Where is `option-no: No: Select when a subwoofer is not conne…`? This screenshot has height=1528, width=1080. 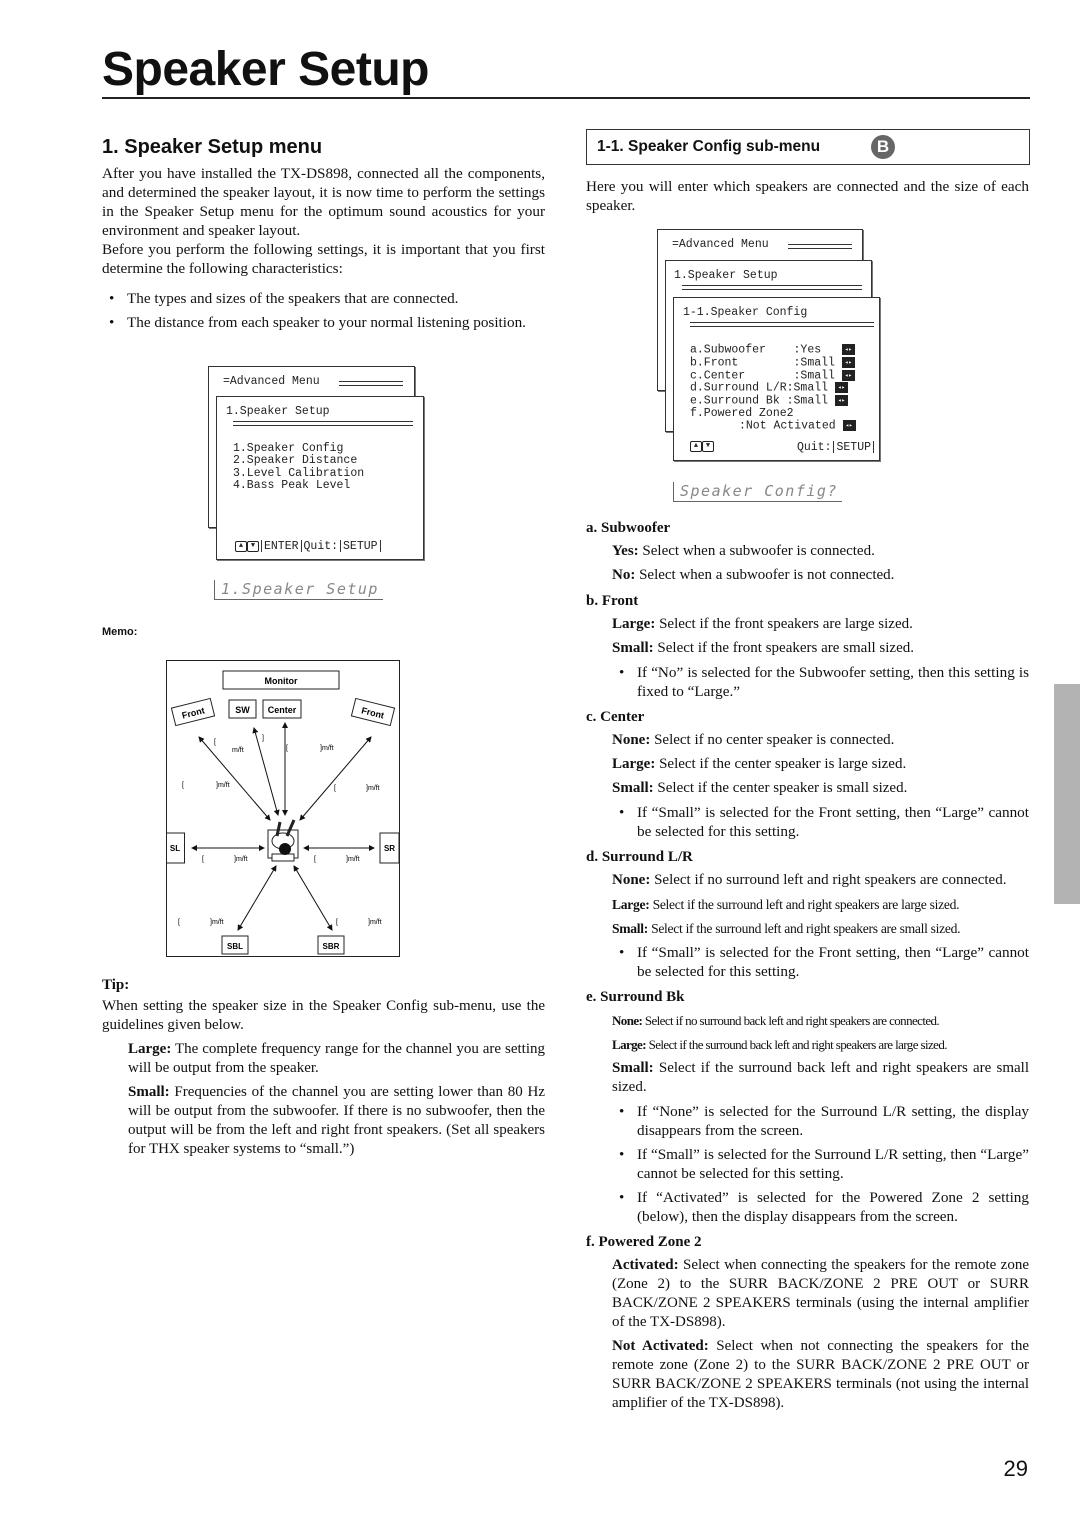
option-no: No: Select when a subwoofer is not conne… is located at coordinates (753, 575).